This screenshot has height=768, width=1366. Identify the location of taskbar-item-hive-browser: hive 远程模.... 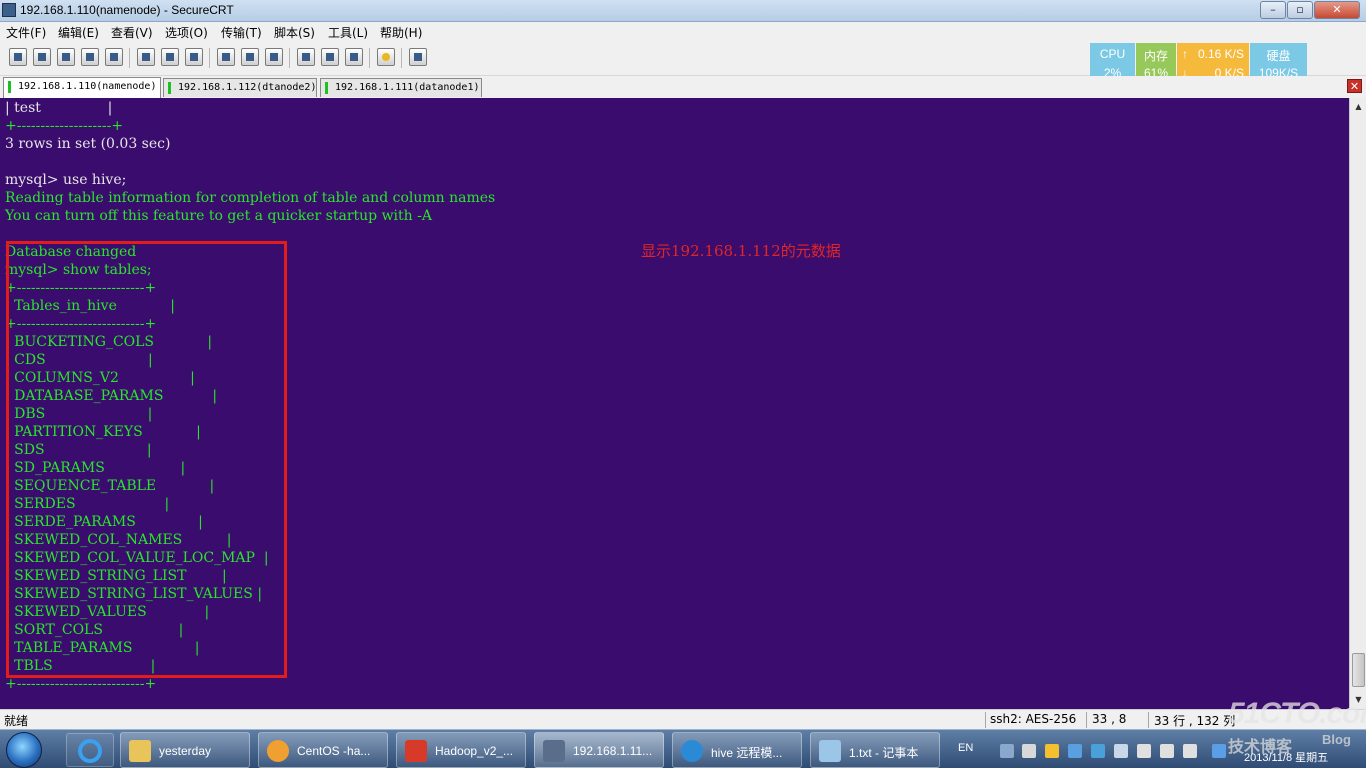
(737, 750).